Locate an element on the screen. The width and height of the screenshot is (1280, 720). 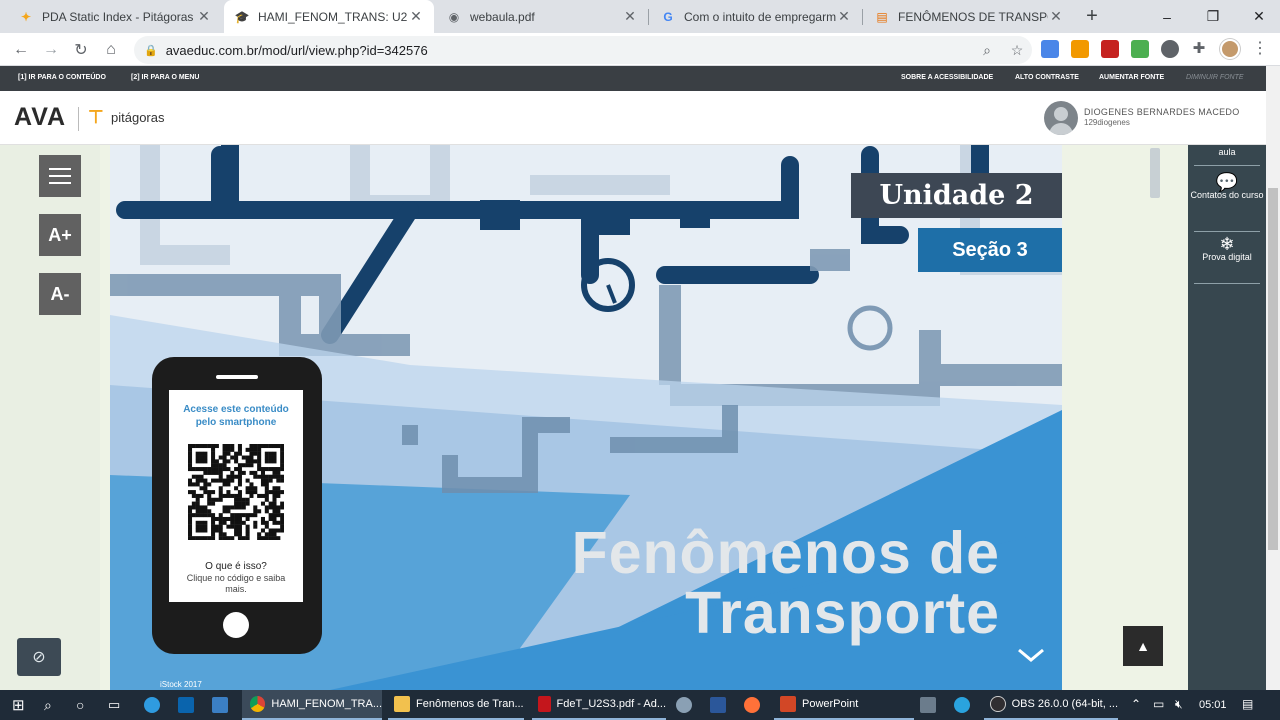
webaula-link: aula is located at coordinates (1227, 152).